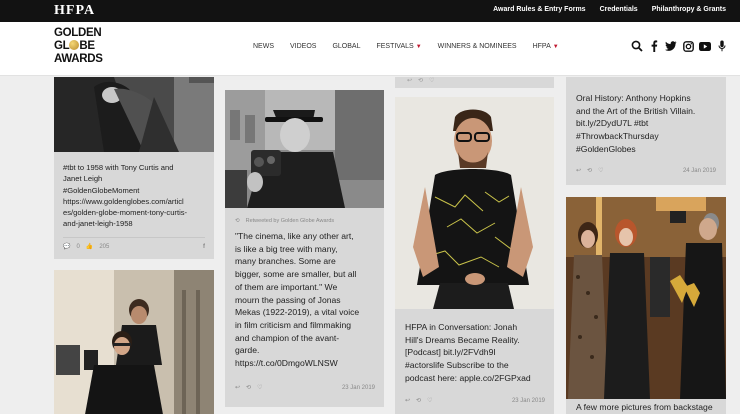 Image resolution: width=740 pixels, height=414 pixels. I want to click on feed-card-backstage: A few more pictures from backstage, so click(646, 305).